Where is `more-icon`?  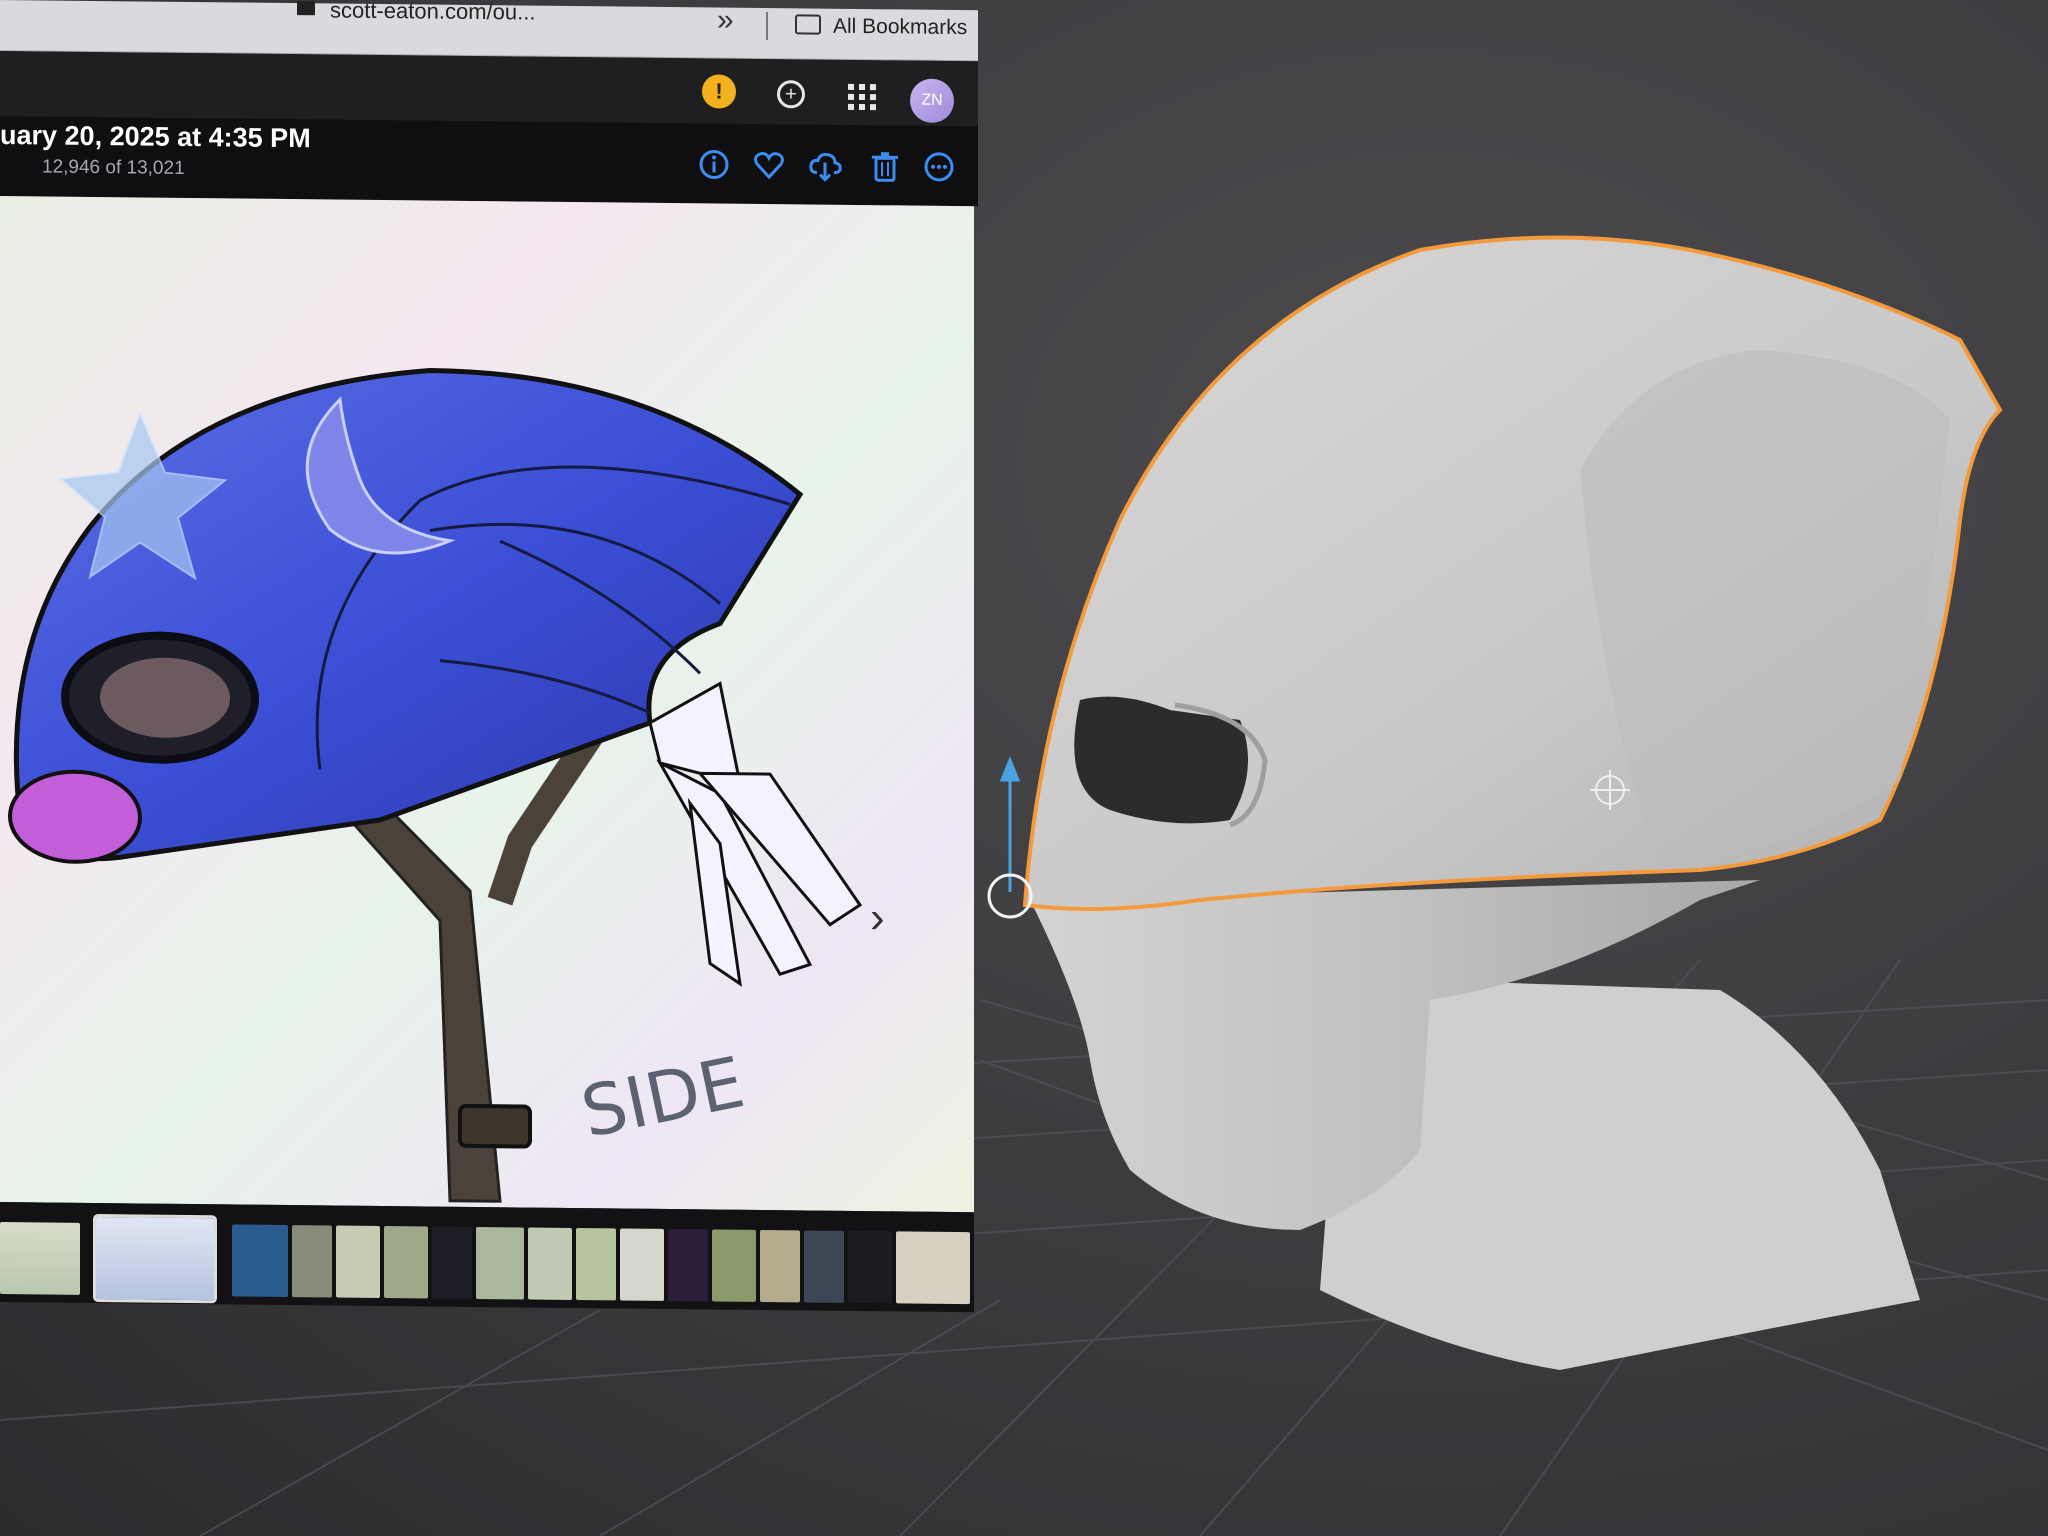 more-icon is located at coordinates (939, 167).